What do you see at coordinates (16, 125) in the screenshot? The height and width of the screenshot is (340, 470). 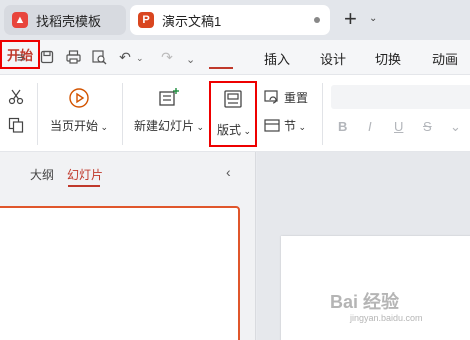 I see `copy-icon` at bounding box center [16, 125].